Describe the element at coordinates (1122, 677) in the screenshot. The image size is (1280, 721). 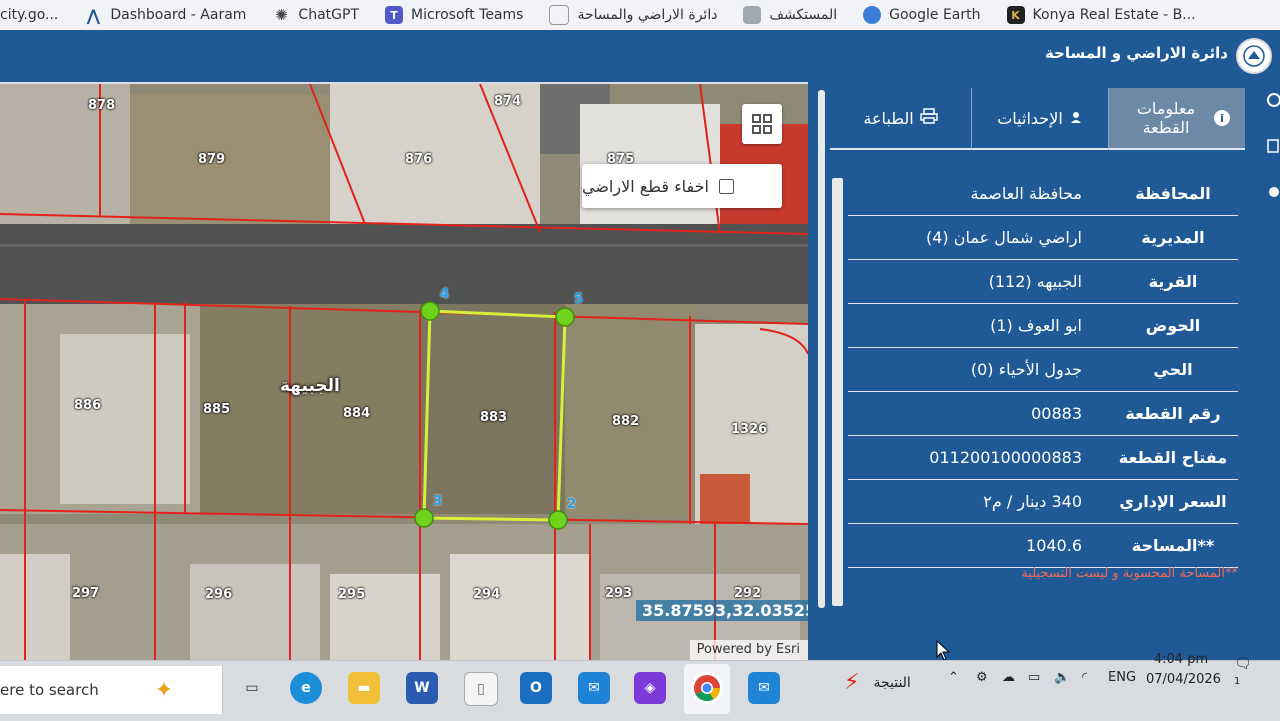
I see `language-indicator: ENG` at that location.